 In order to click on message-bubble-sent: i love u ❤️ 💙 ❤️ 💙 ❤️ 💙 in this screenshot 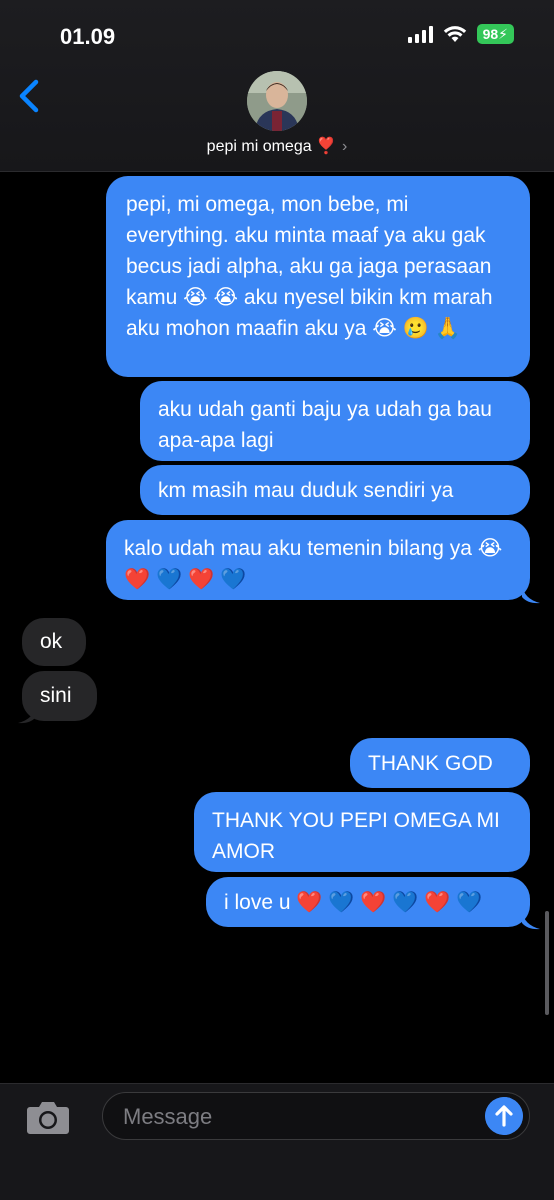, I will do `click(368, 902)`.